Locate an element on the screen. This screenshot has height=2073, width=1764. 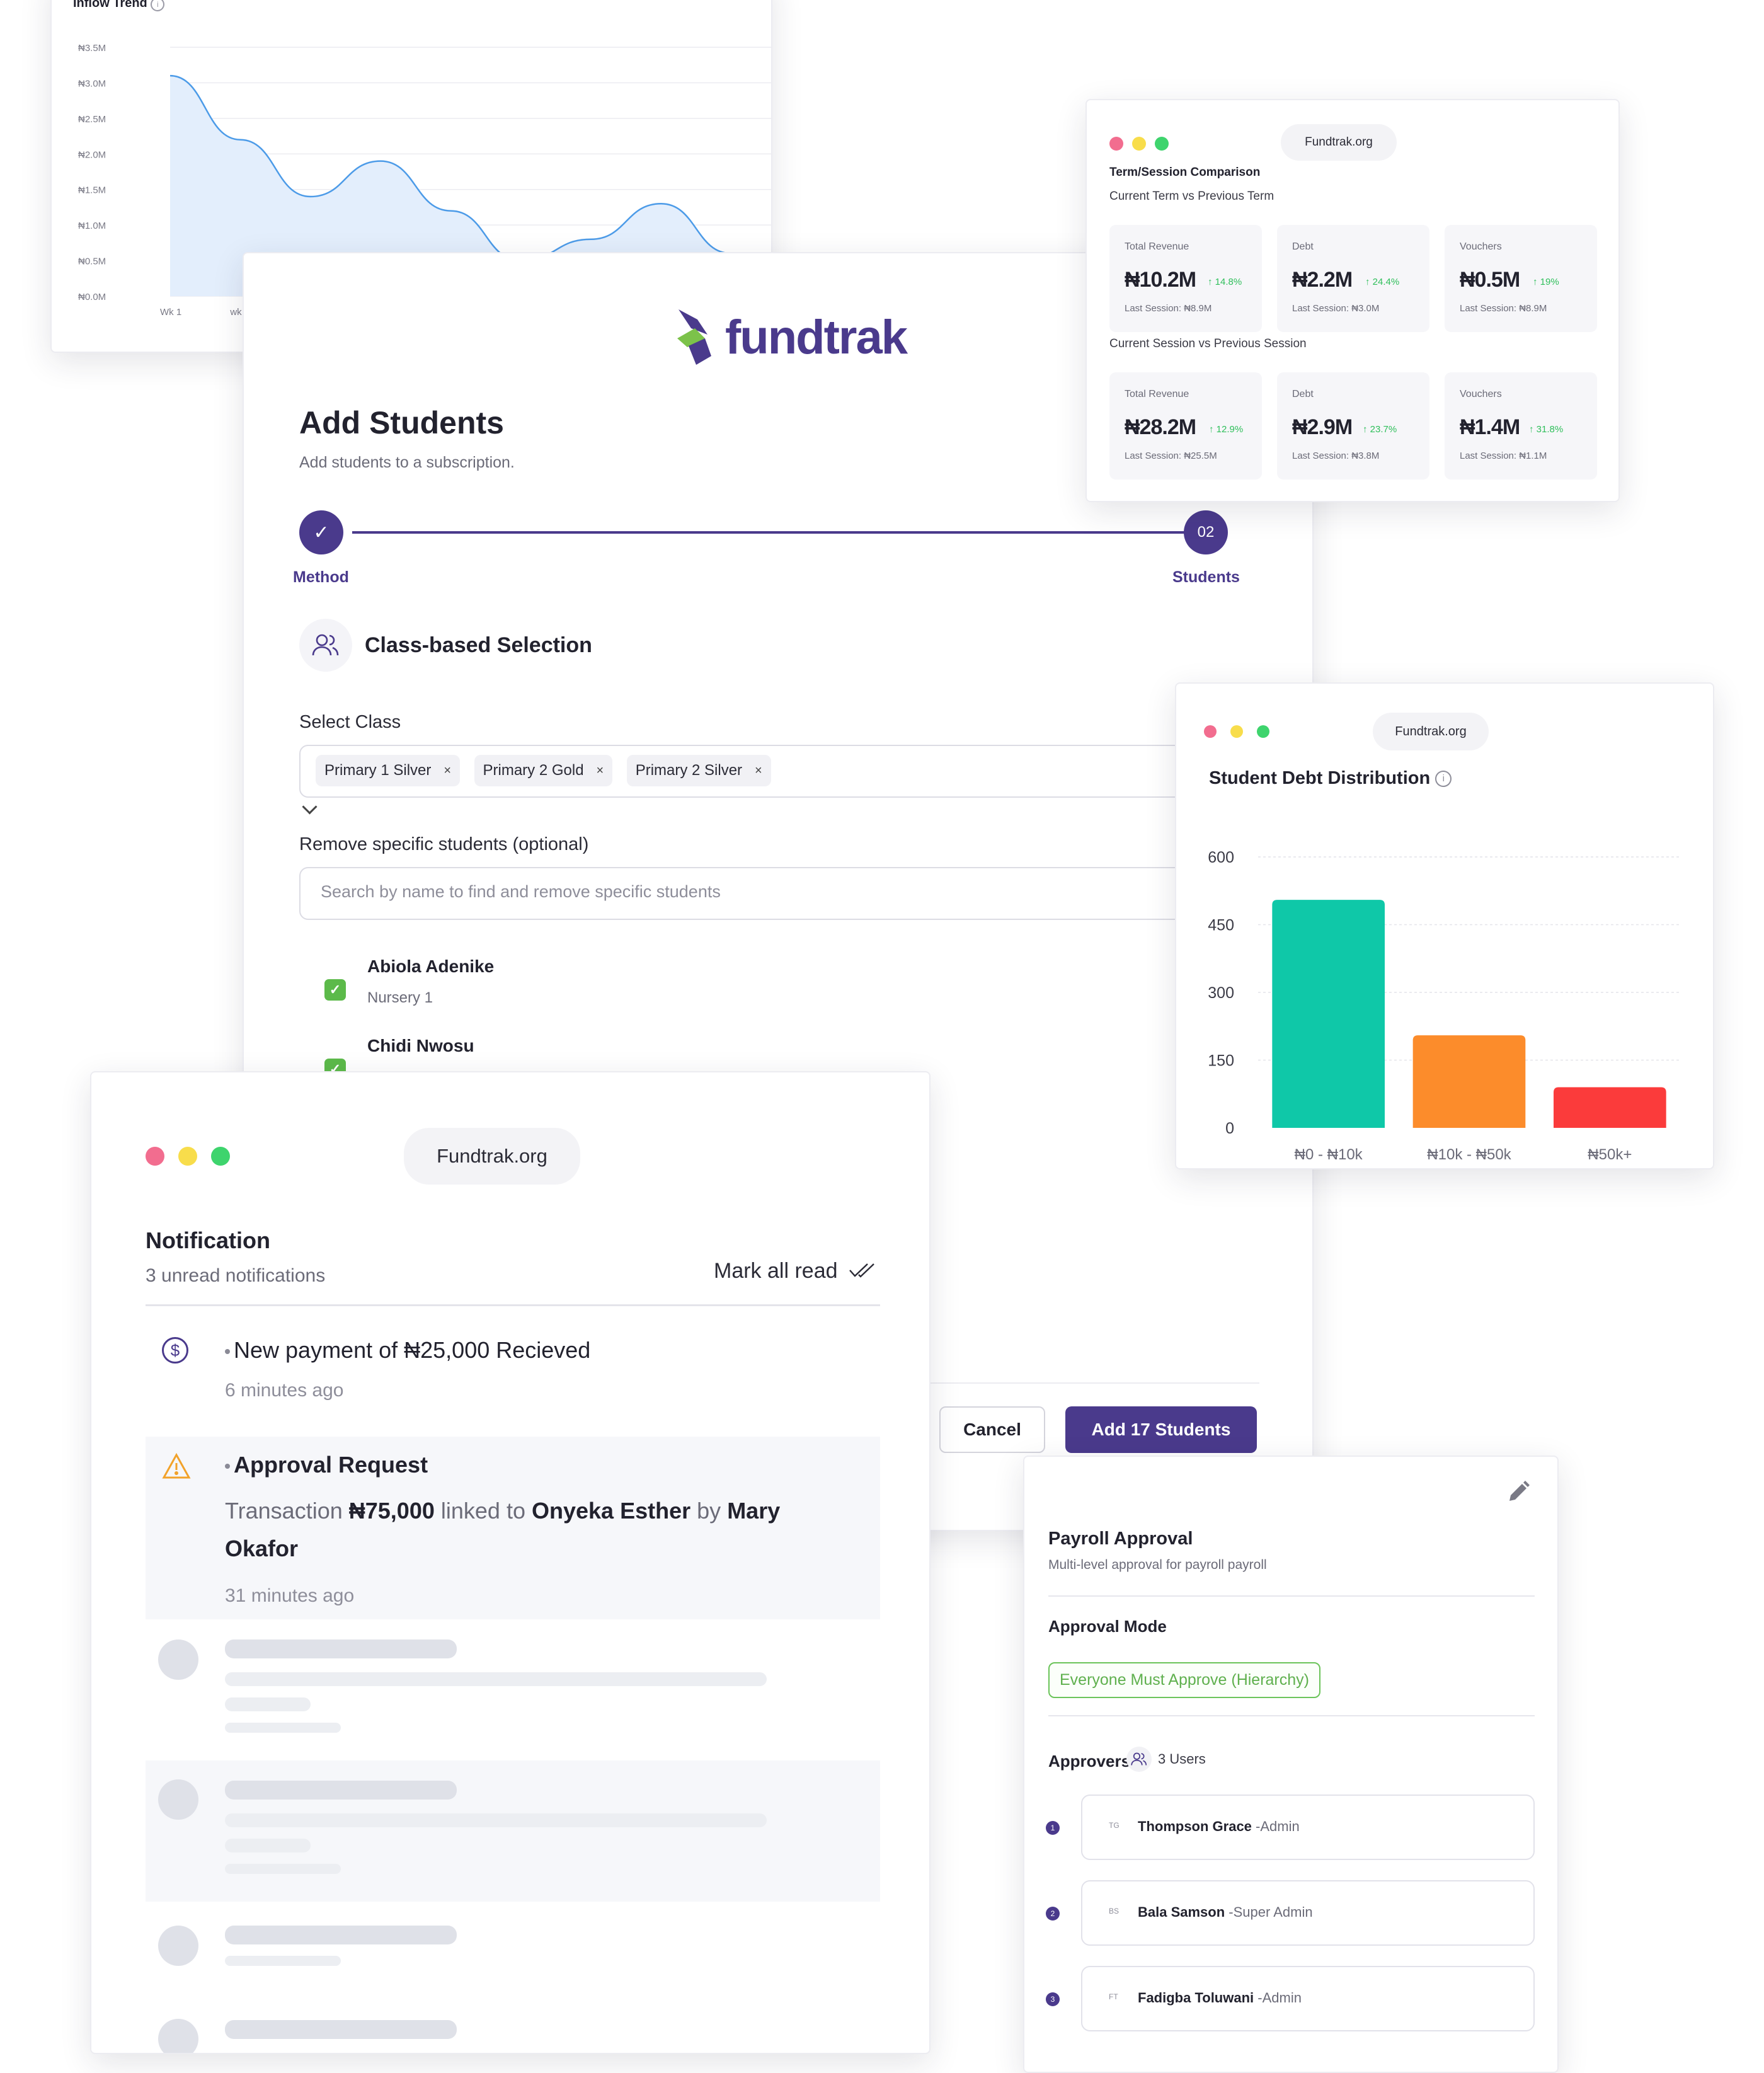
step-students-circle: 02 is located at coordinates (1206, 532).